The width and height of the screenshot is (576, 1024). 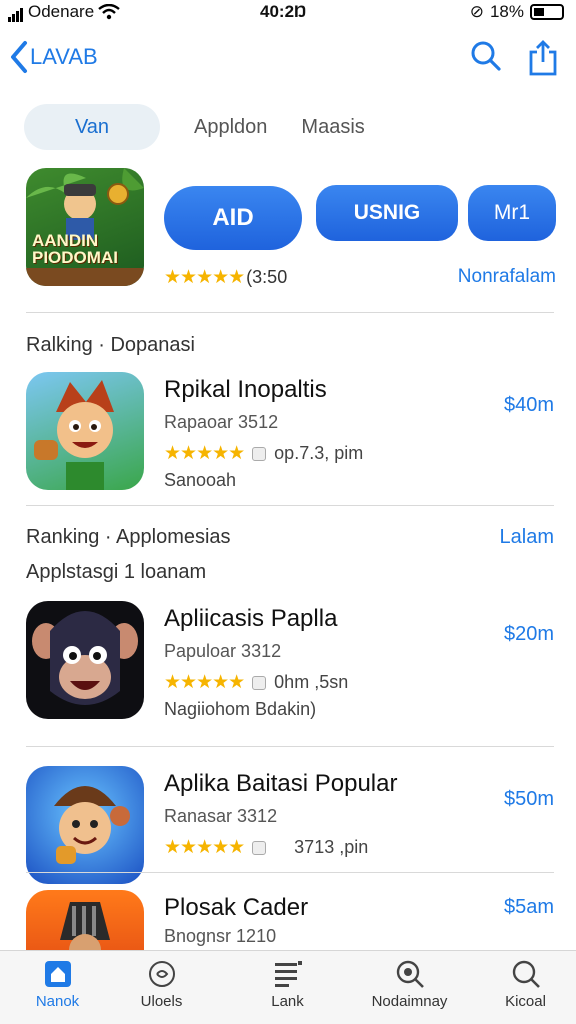 I want to click on app-meta-text: 0hm ,5sn, so click(x=311, y=682).